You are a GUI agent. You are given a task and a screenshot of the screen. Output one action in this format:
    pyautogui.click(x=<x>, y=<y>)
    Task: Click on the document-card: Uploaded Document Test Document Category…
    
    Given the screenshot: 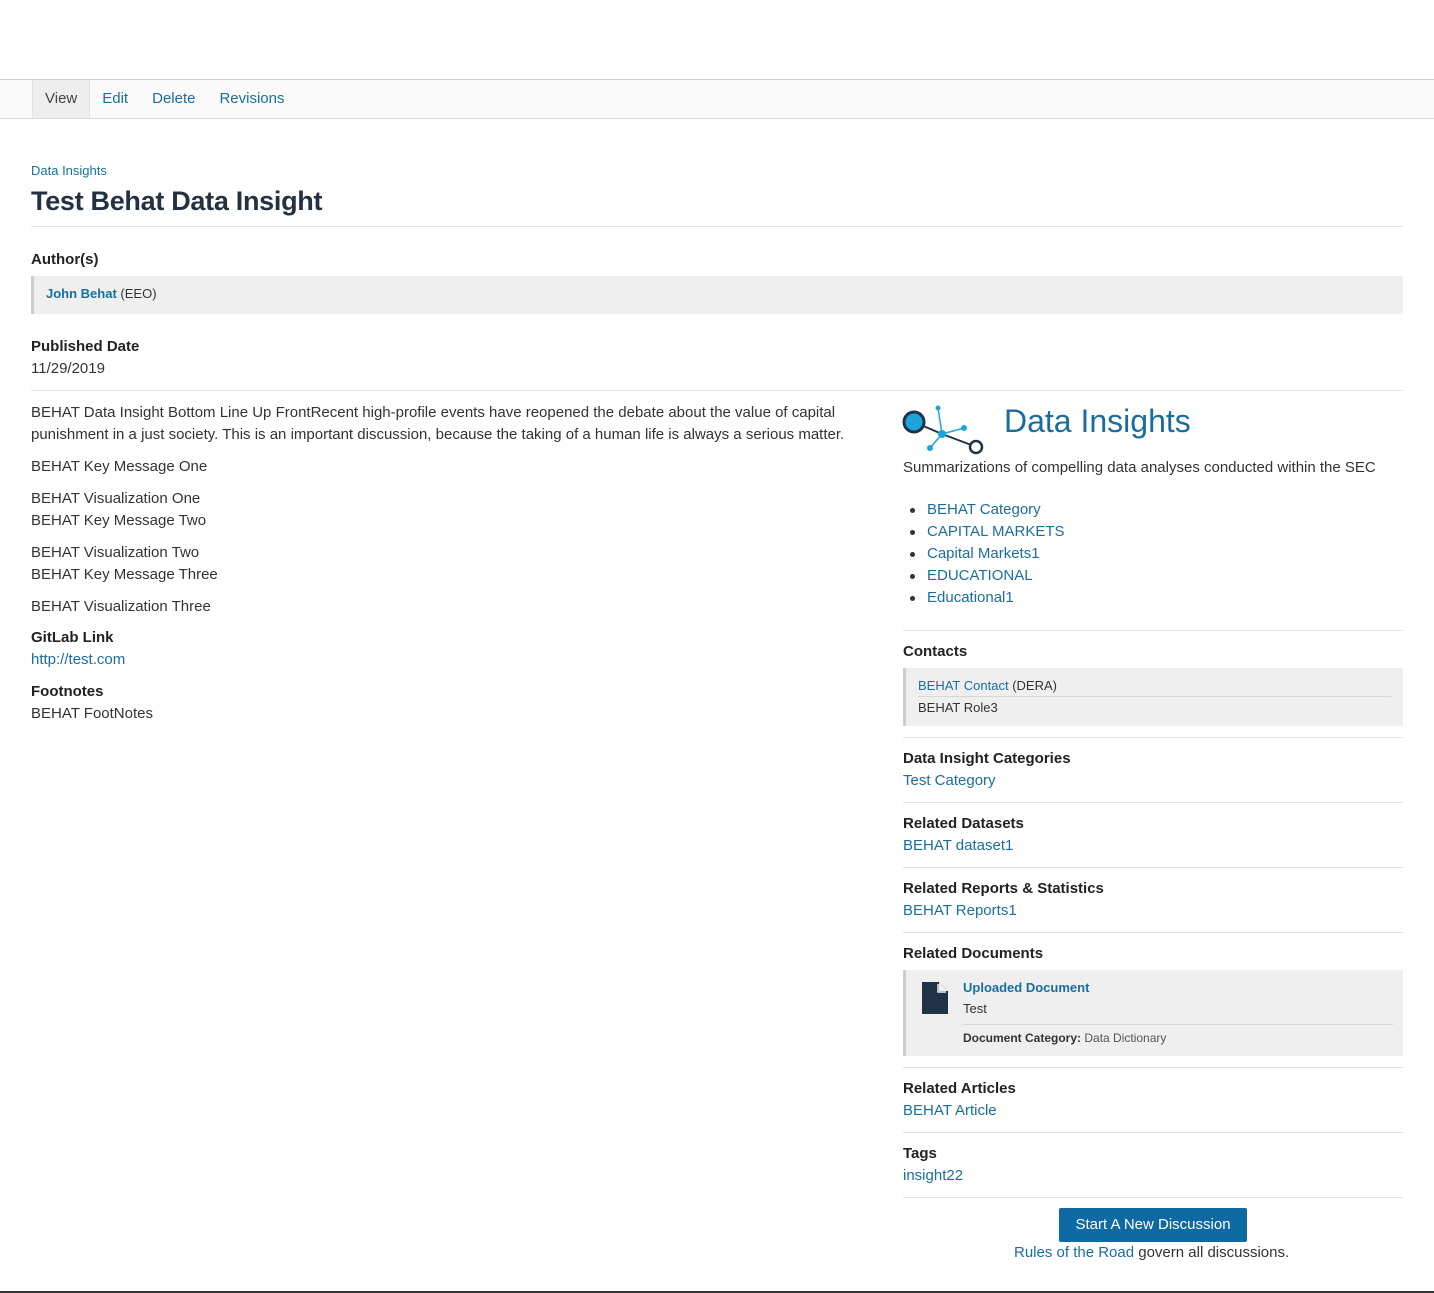 What is the action you would take?
    pyautogui.click(x=1153, y=1013)
    